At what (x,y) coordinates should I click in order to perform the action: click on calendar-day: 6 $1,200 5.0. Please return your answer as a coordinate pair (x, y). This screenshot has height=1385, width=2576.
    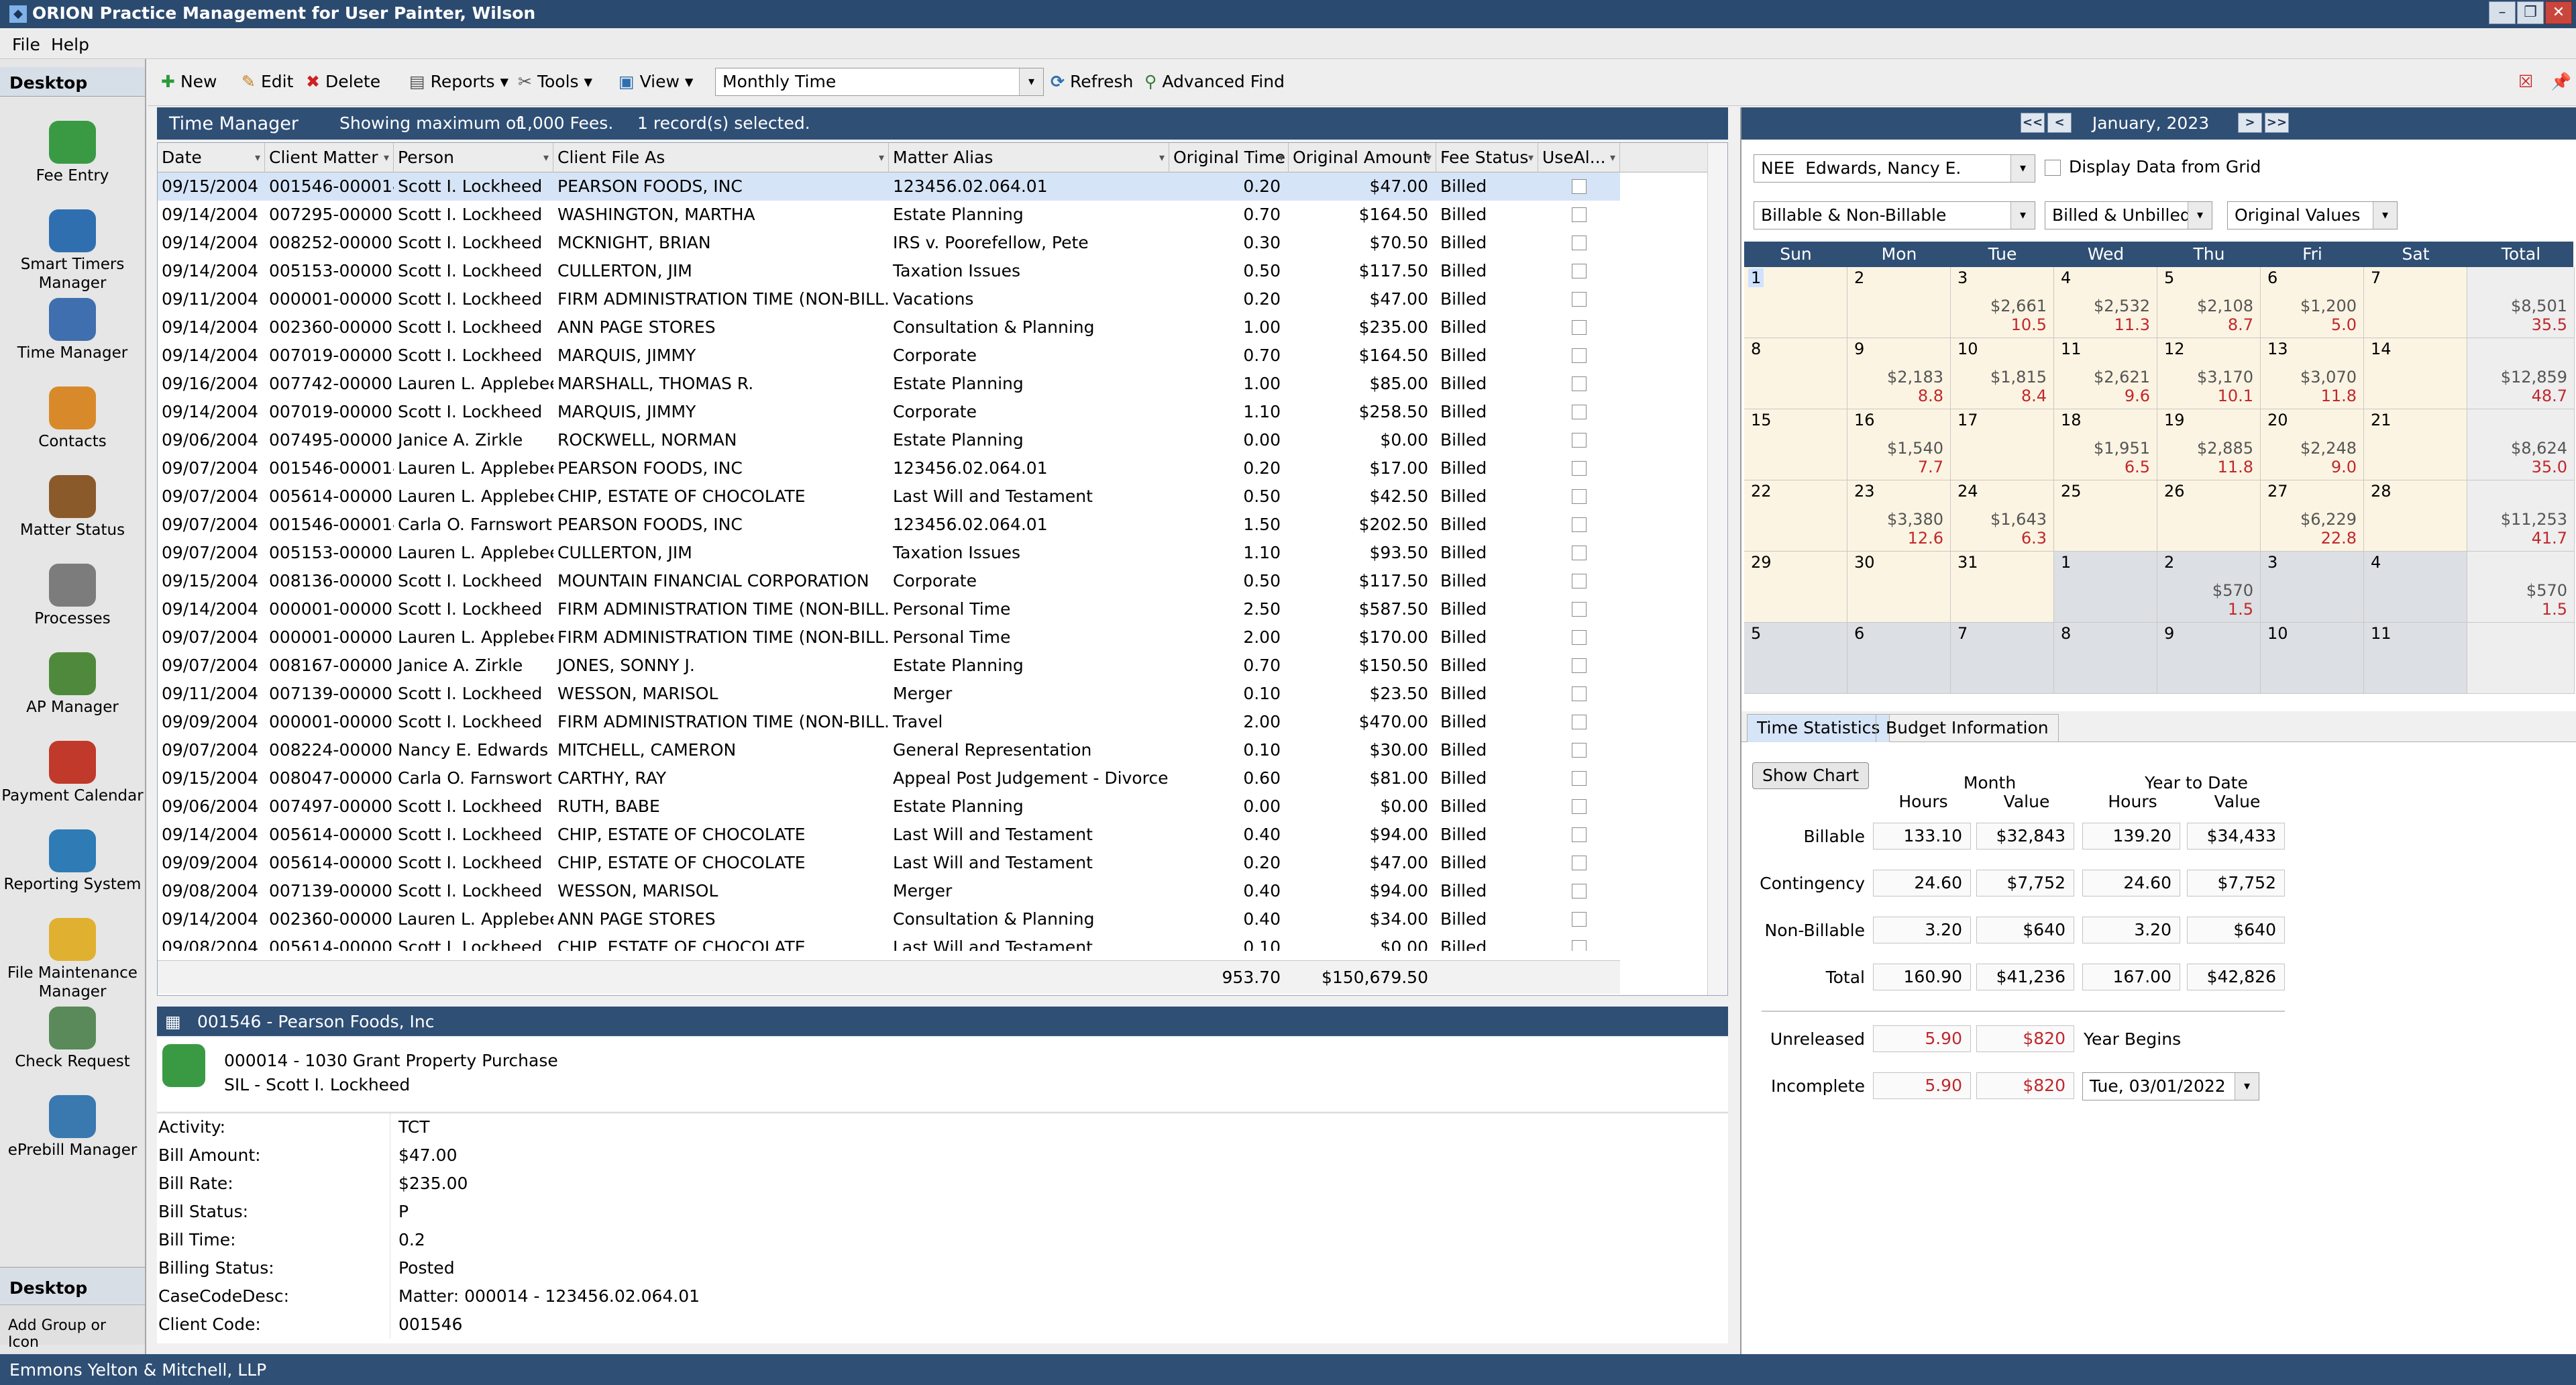
    Looking at the image, I should click on (2312, 302).